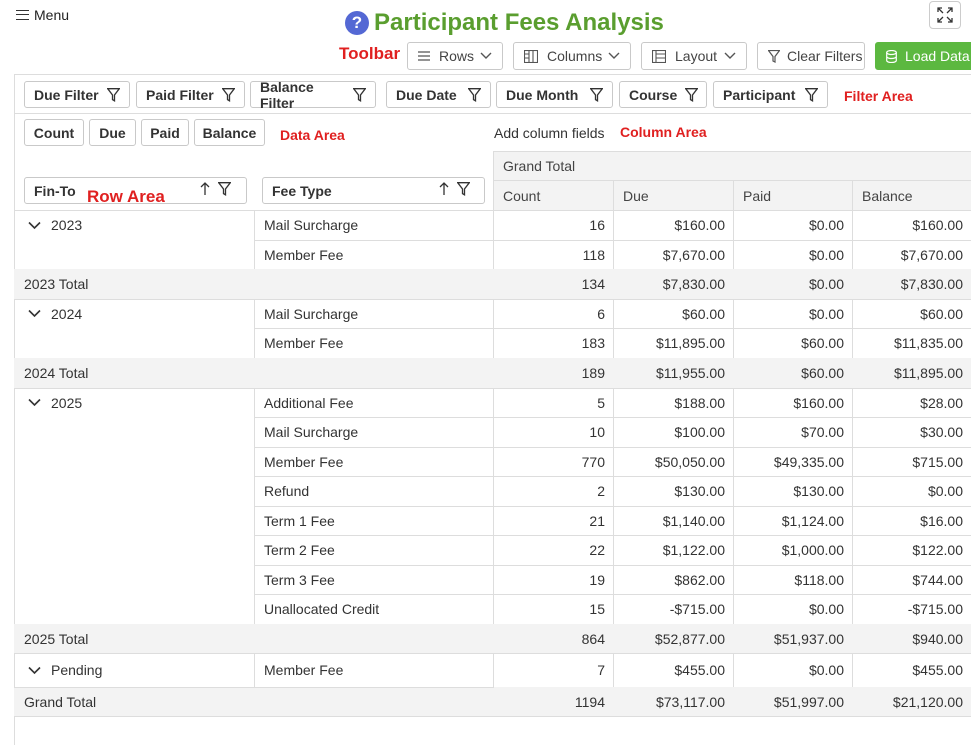 The height and width of the screenshot is (745, 971). Describe the element at coordinates (60, 701) in the screenshot. I see `total-label: Grand Total` at that location.